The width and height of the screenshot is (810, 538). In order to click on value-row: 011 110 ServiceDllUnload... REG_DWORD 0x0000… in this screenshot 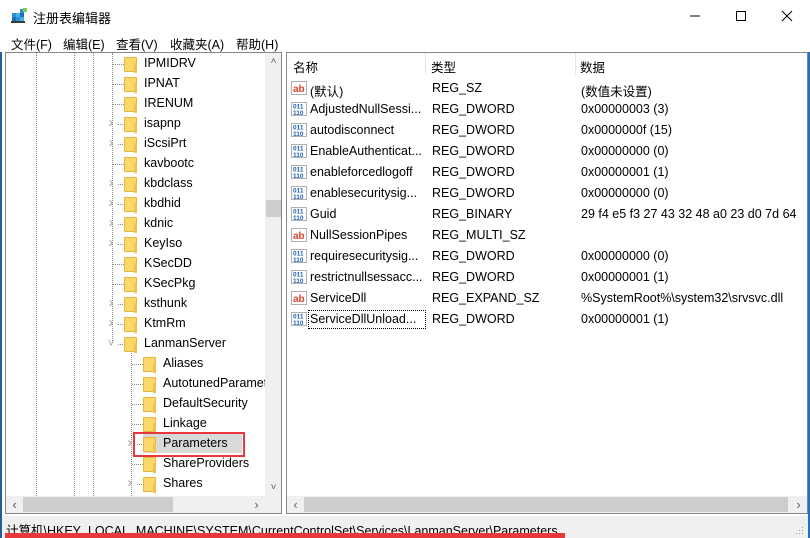, I will do `click(547, 319)`.